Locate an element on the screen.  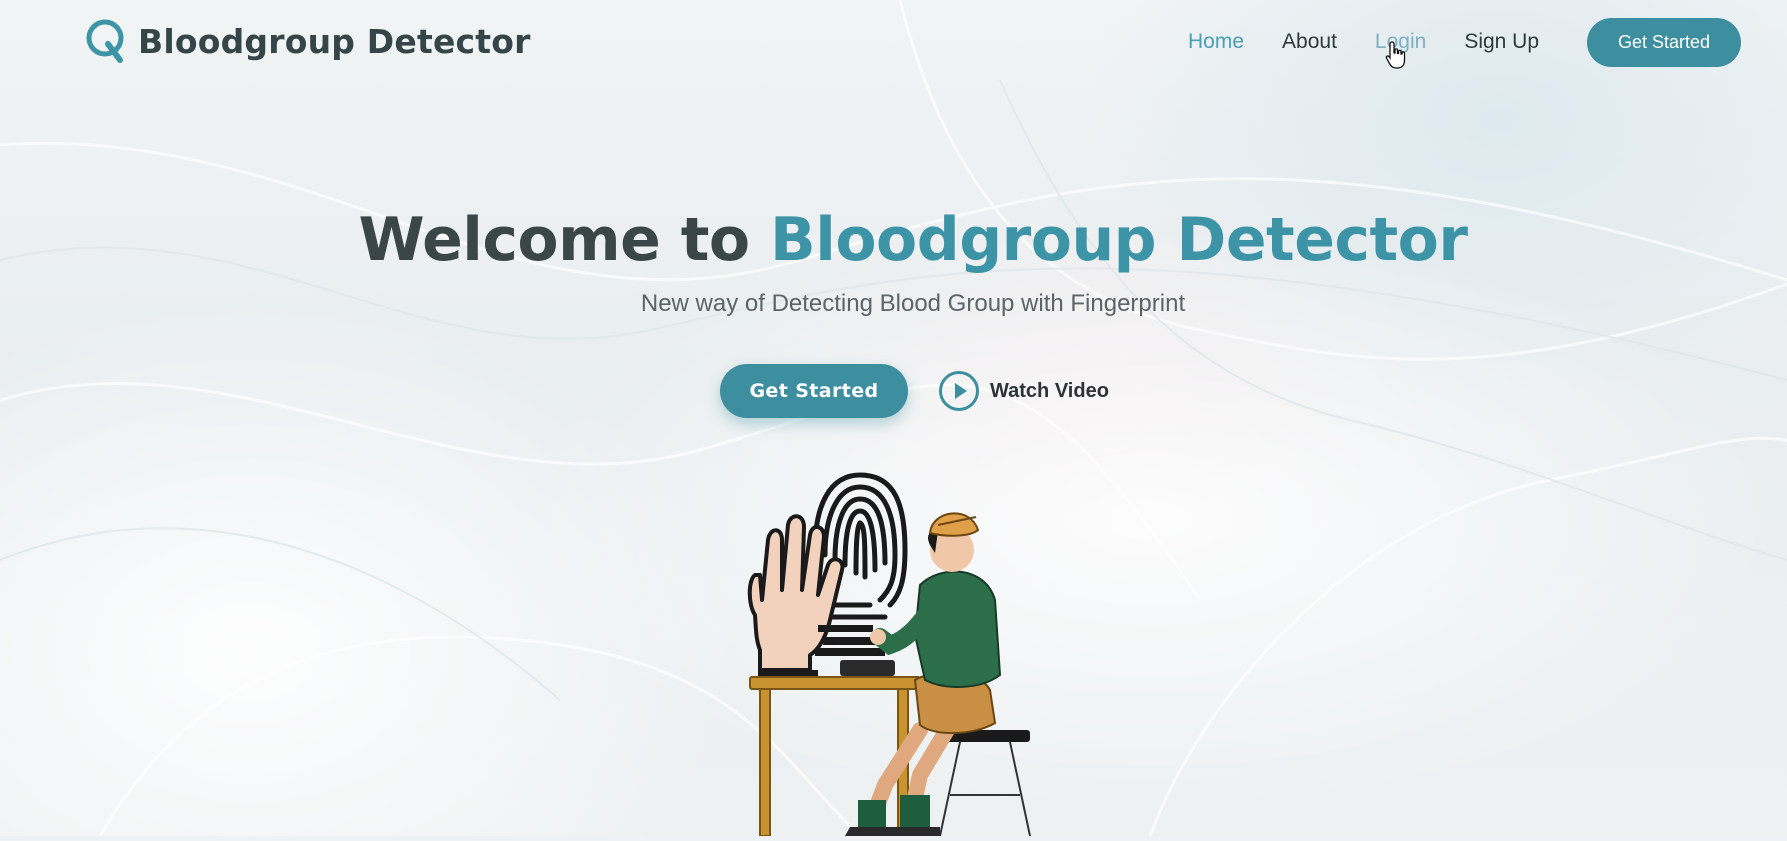
brand: Bloodgroup Detector is located at coordinates (307, 41).